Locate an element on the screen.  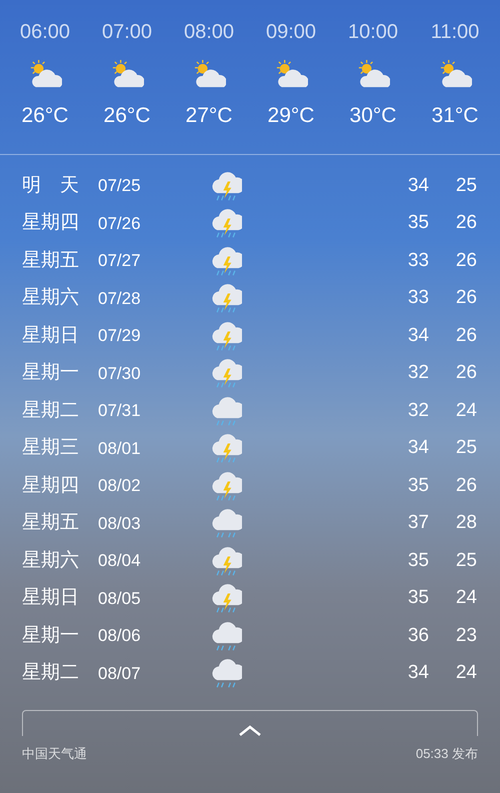
source-label: 中国天气通 is located at coordinates (54, 754).